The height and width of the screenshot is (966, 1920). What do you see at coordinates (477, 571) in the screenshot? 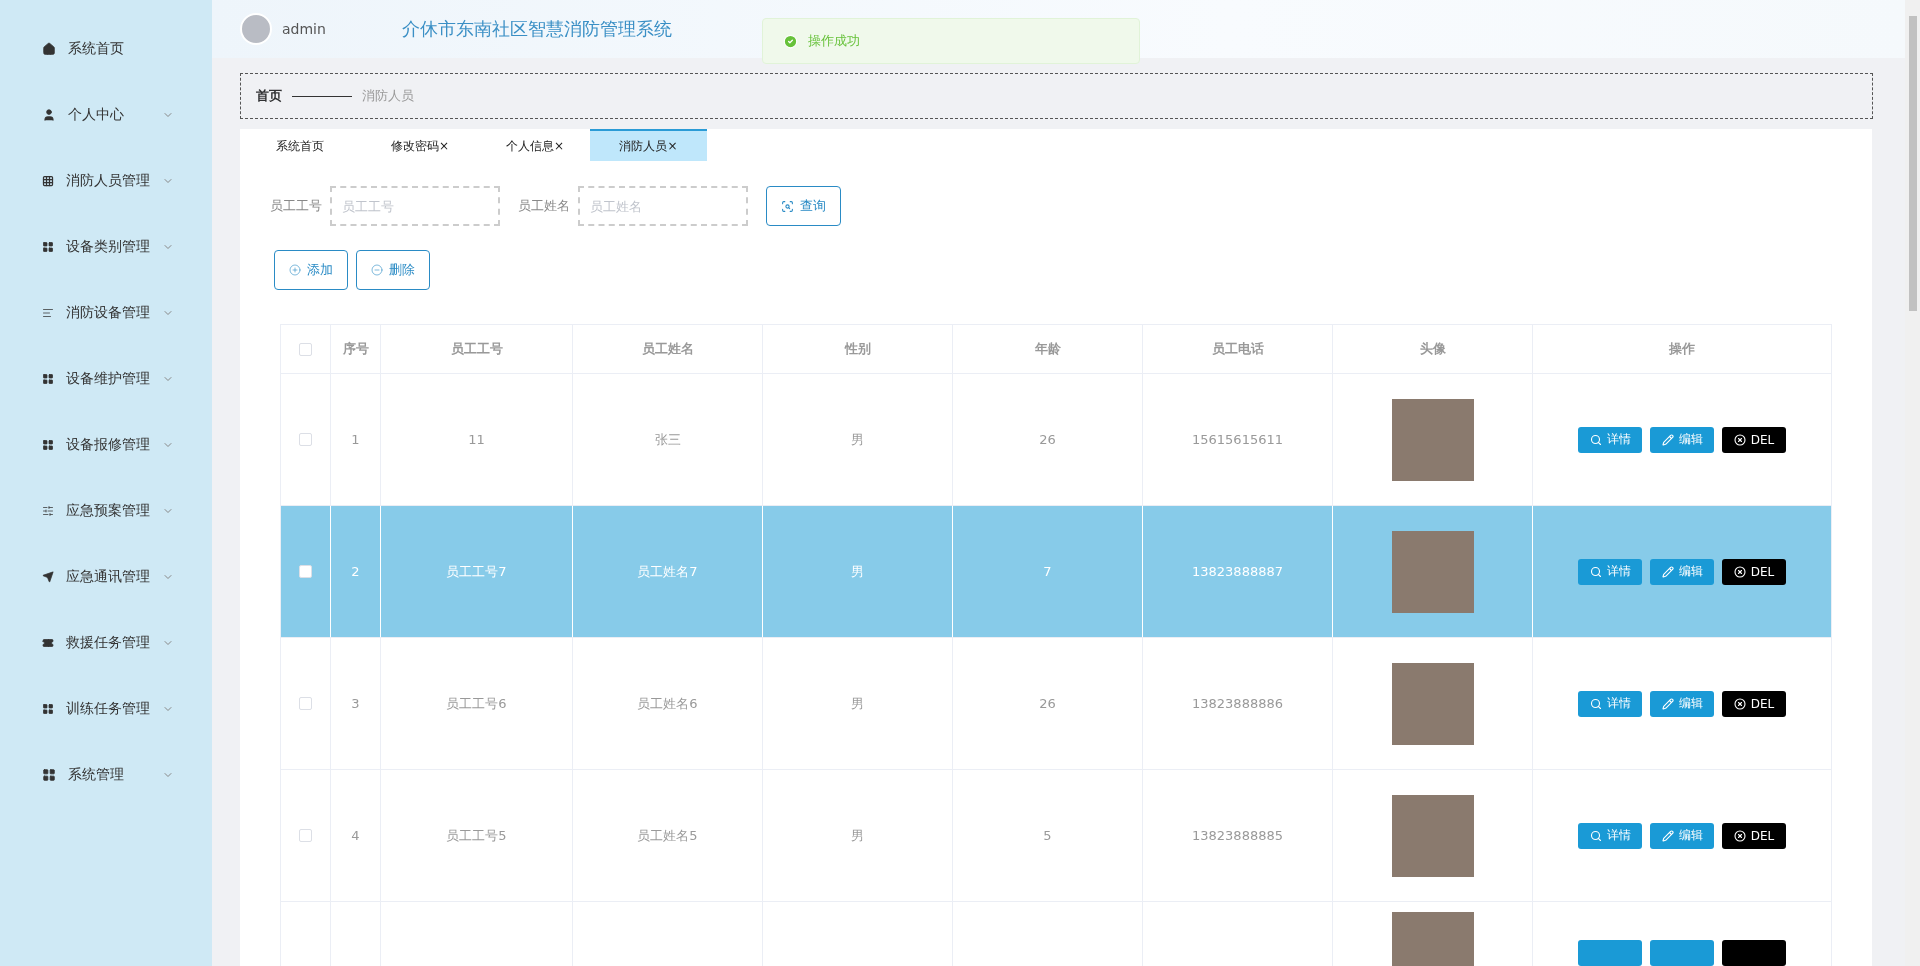
I see `table-cell: 员工工号7` at bounding box center [477, 571].